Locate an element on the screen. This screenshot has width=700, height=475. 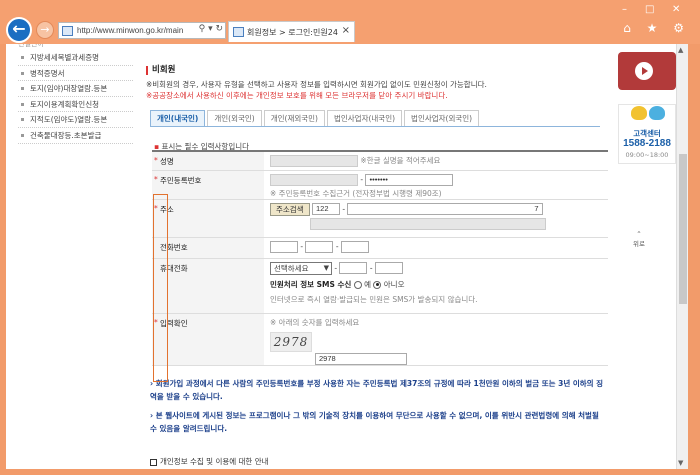
tab-title: 회원정보 > 로그인:민원24 is located at coordinates (292, 32).